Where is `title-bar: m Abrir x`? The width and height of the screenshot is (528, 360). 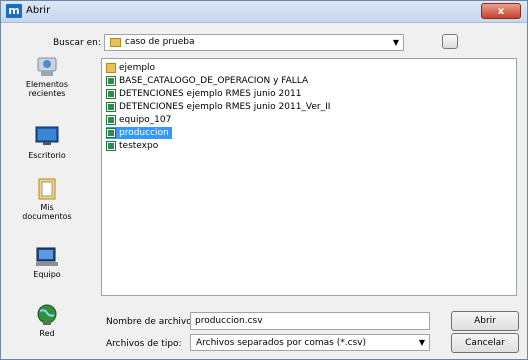
title-bar: m Abrir x is located at coordinates (264, 12).